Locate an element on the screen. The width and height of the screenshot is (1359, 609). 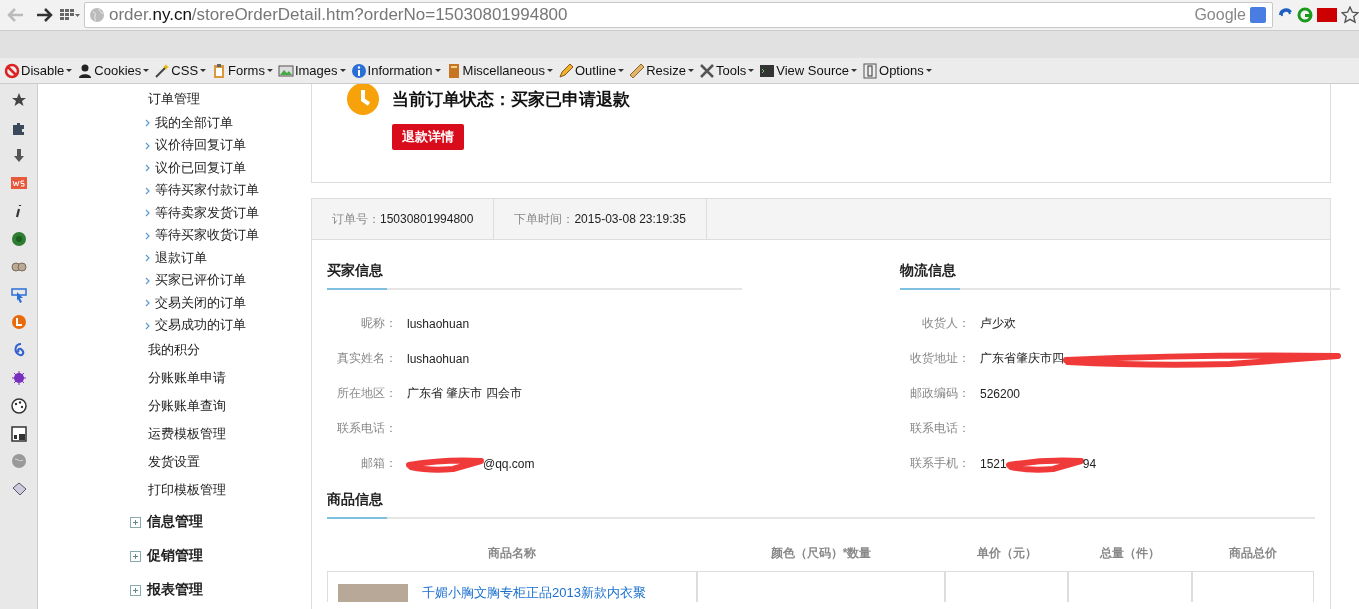
field-value: 广东省 肇庆市 四会市 is located at coordinates (464, 393).